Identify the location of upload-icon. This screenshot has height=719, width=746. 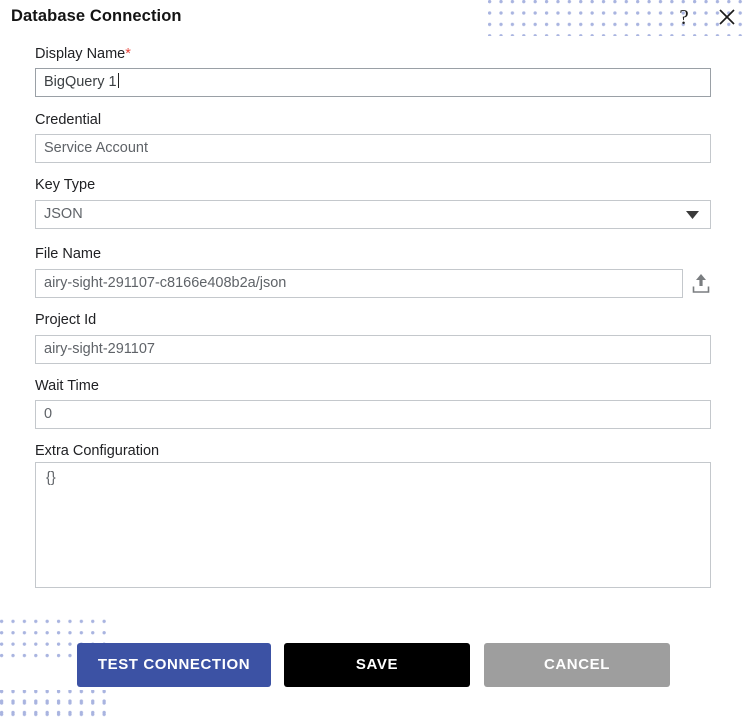
(701, 283).